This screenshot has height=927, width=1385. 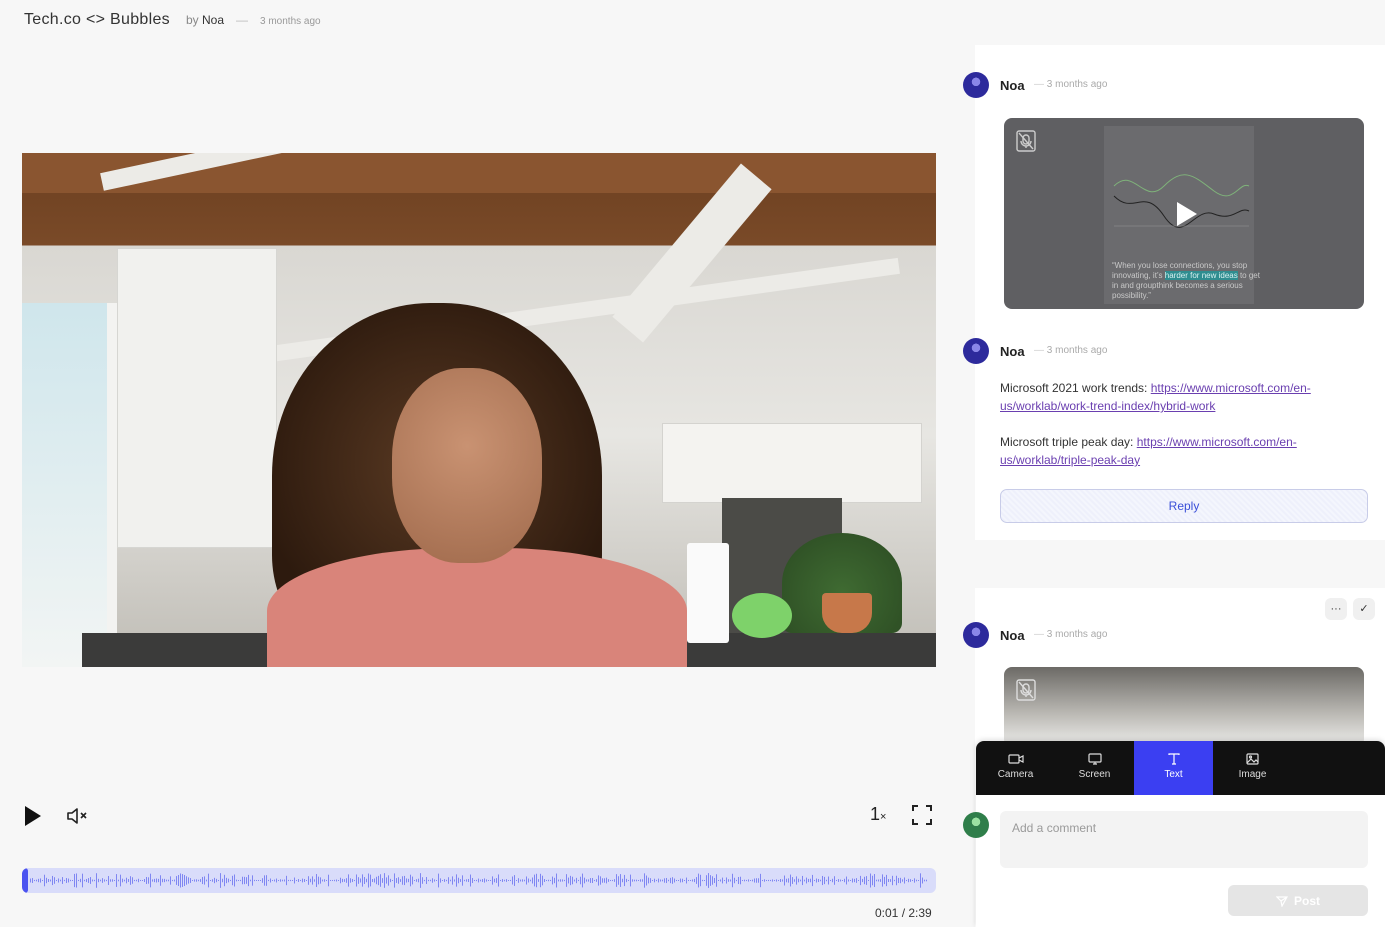 I want to click on byline: by Noa, so click(x=205, y=20).